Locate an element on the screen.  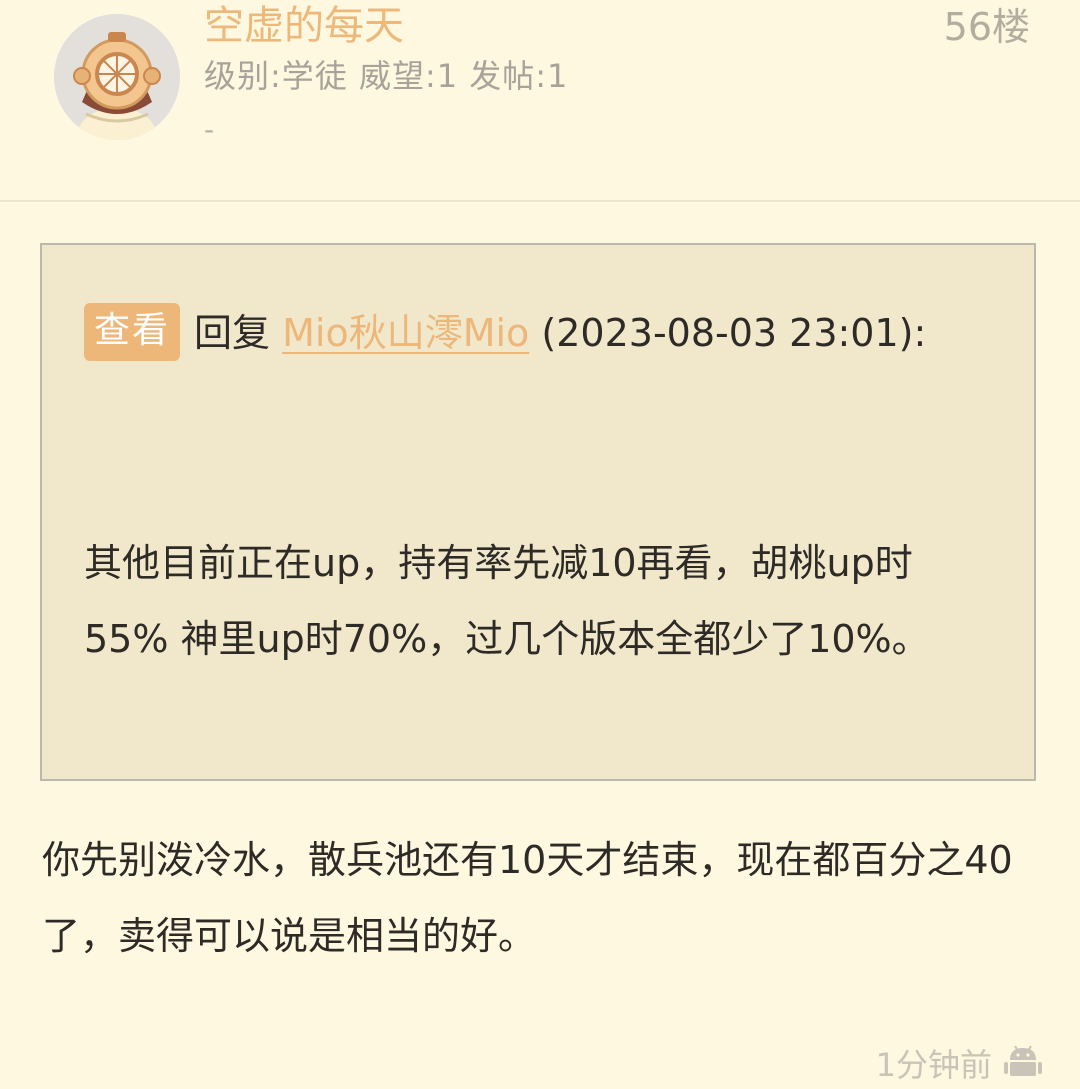
reply-label: 回复 is located at coordinates (232, 333).